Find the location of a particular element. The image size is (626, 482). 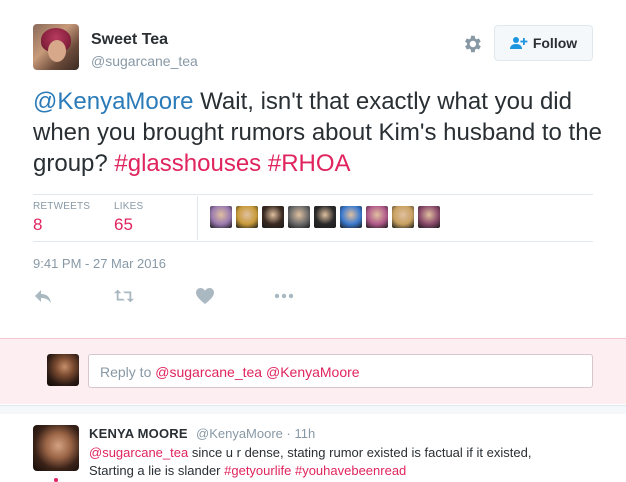

follow-button-label: Follow is located at coordinates (555, 43).